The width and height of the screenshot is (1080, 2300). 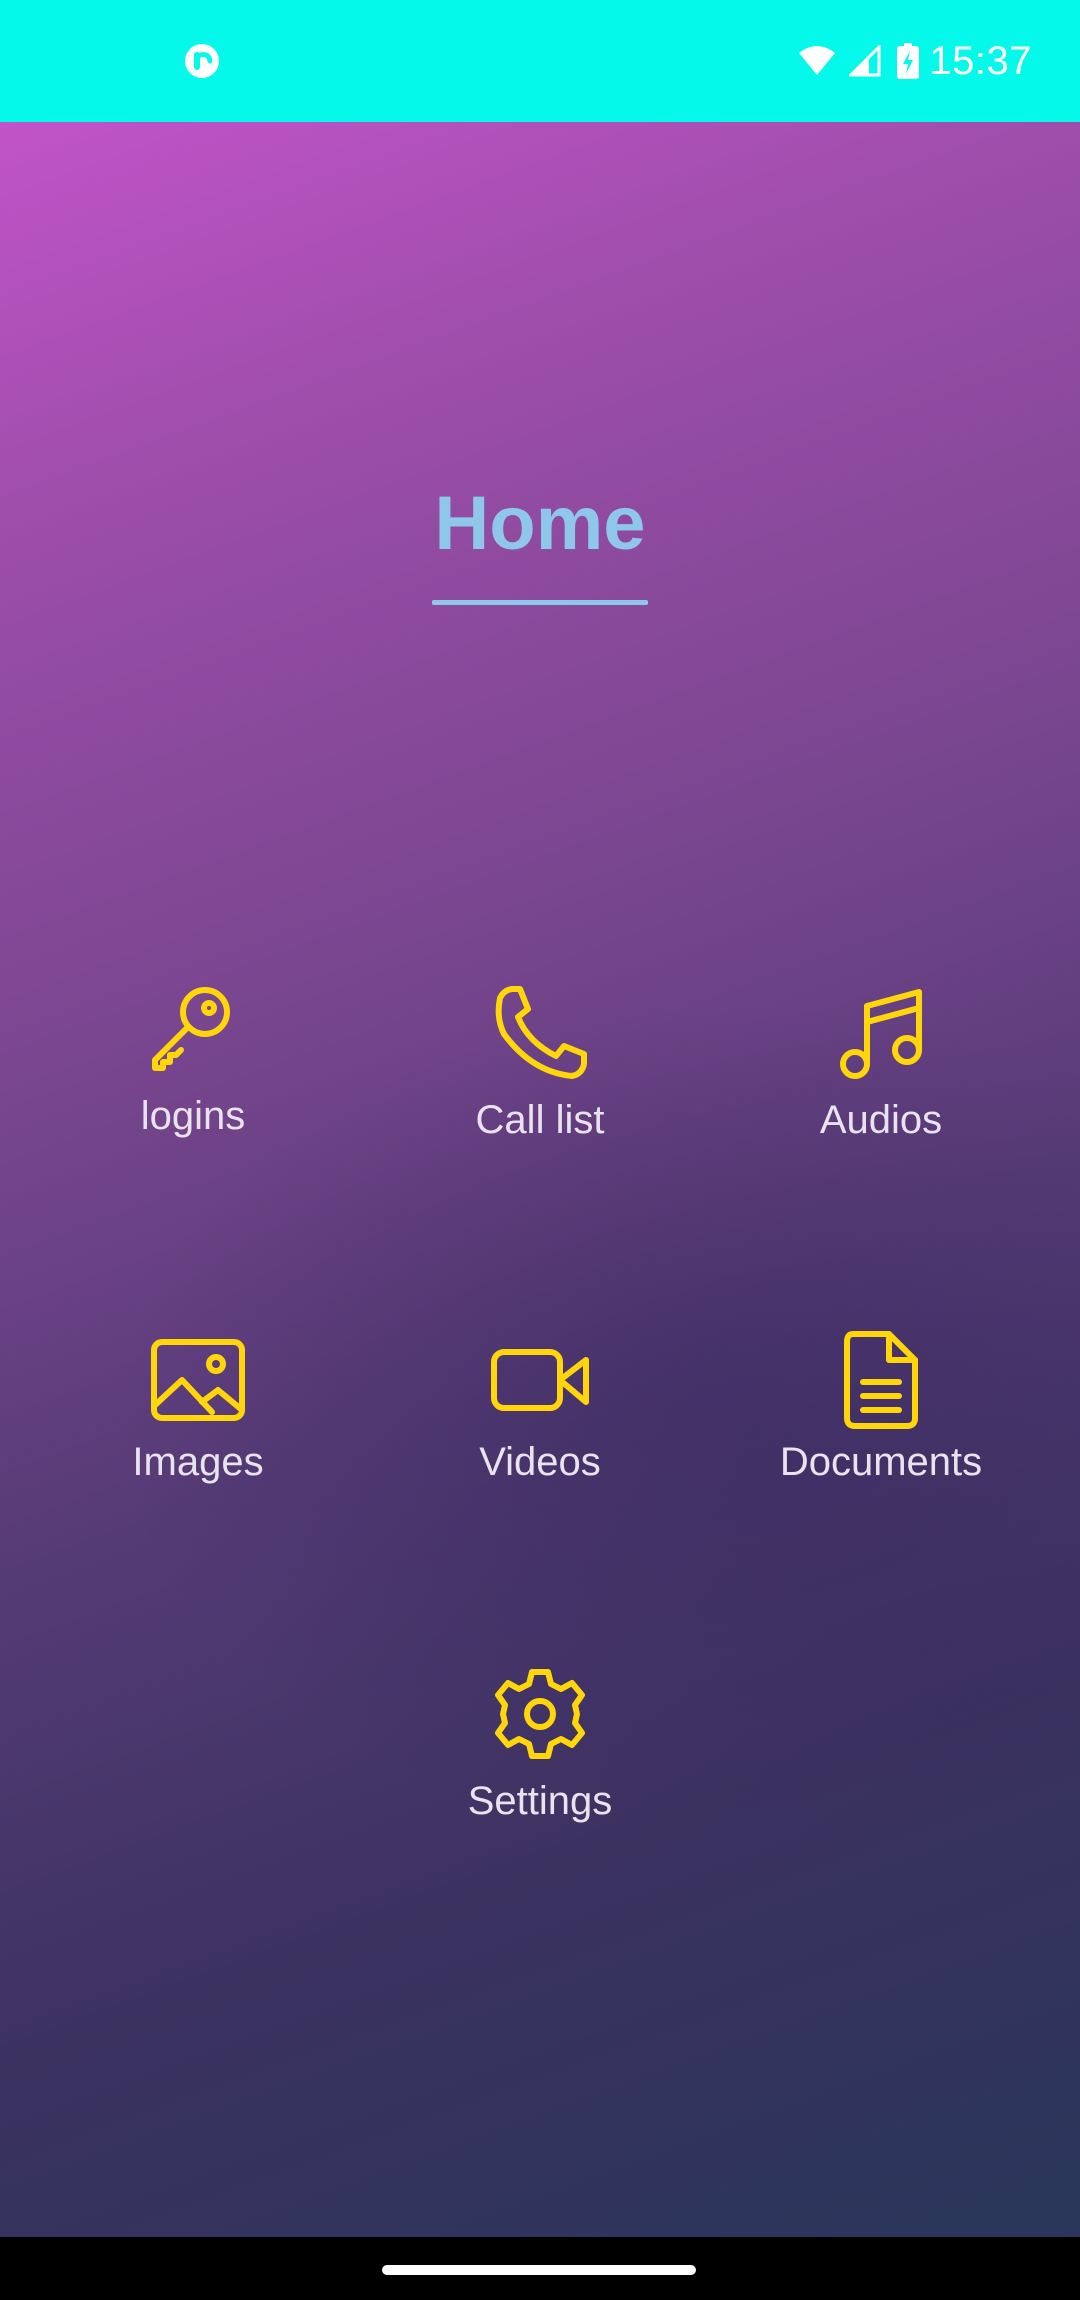 I want to click on music-note-icon, so click(x=881, y=1034).